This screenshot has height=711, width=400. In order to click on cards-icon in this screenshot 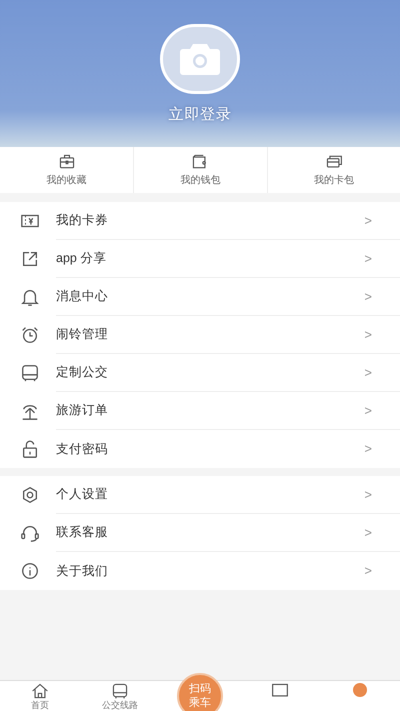, I will do `click(333, 161)`.